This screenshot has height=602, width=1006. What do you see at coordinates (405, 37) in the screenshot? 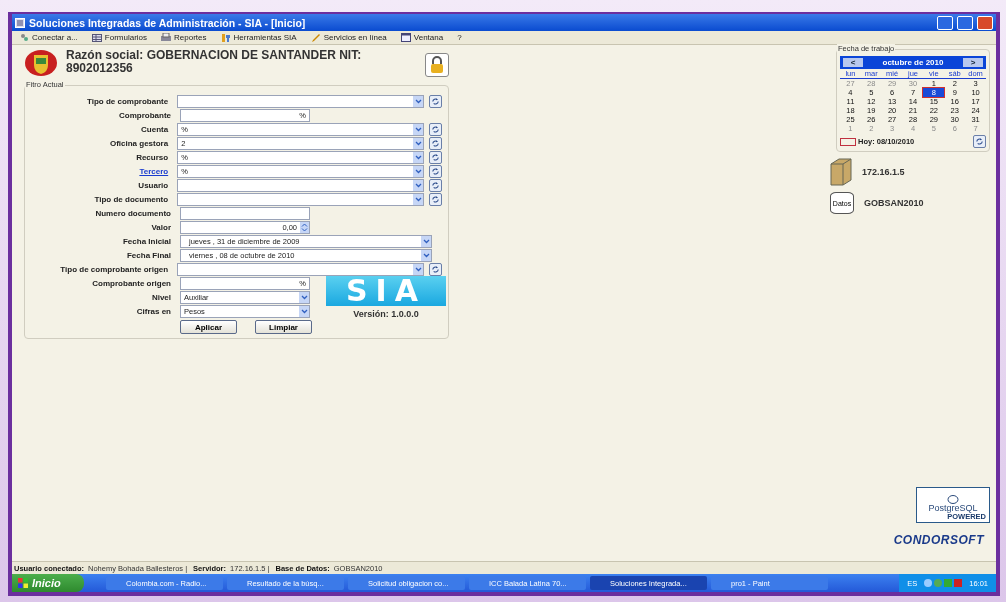
I see `window-icon` at bounding box center [405, 37].